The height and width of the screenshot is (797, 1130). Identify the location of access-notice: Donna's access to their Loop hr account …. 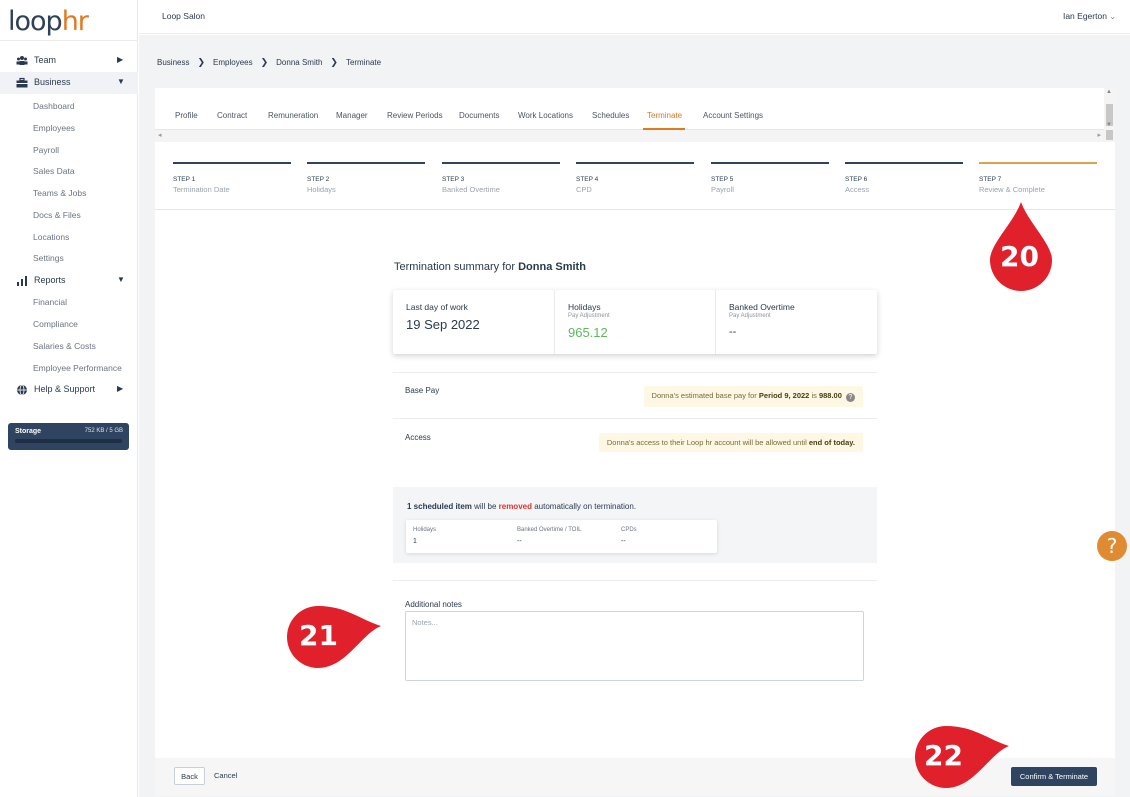
(730, 442).